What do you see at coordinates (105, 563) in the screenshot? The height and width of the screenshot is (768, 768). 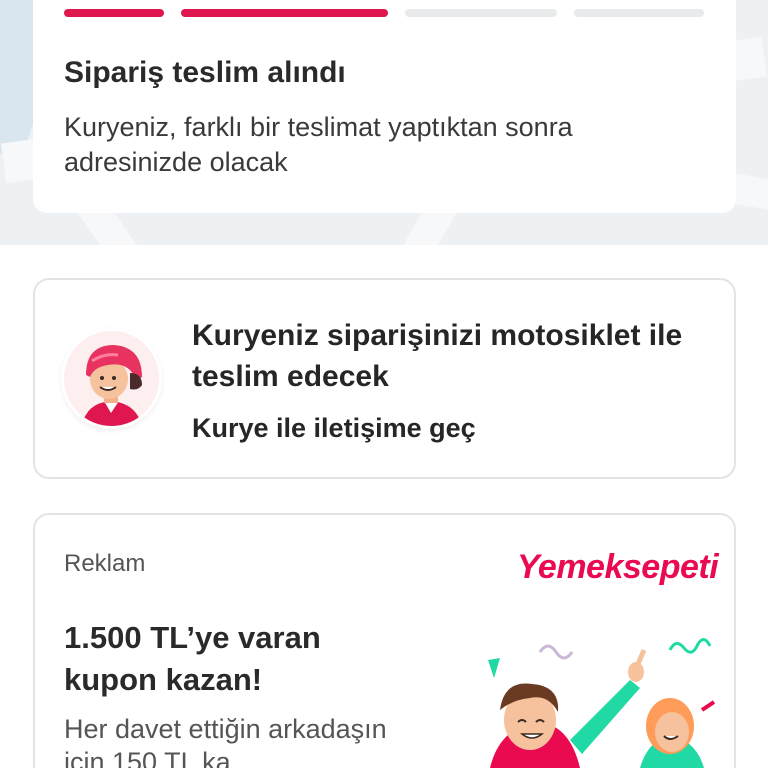 I see `ad-label: Reklam` at bounding box center [105, 563].